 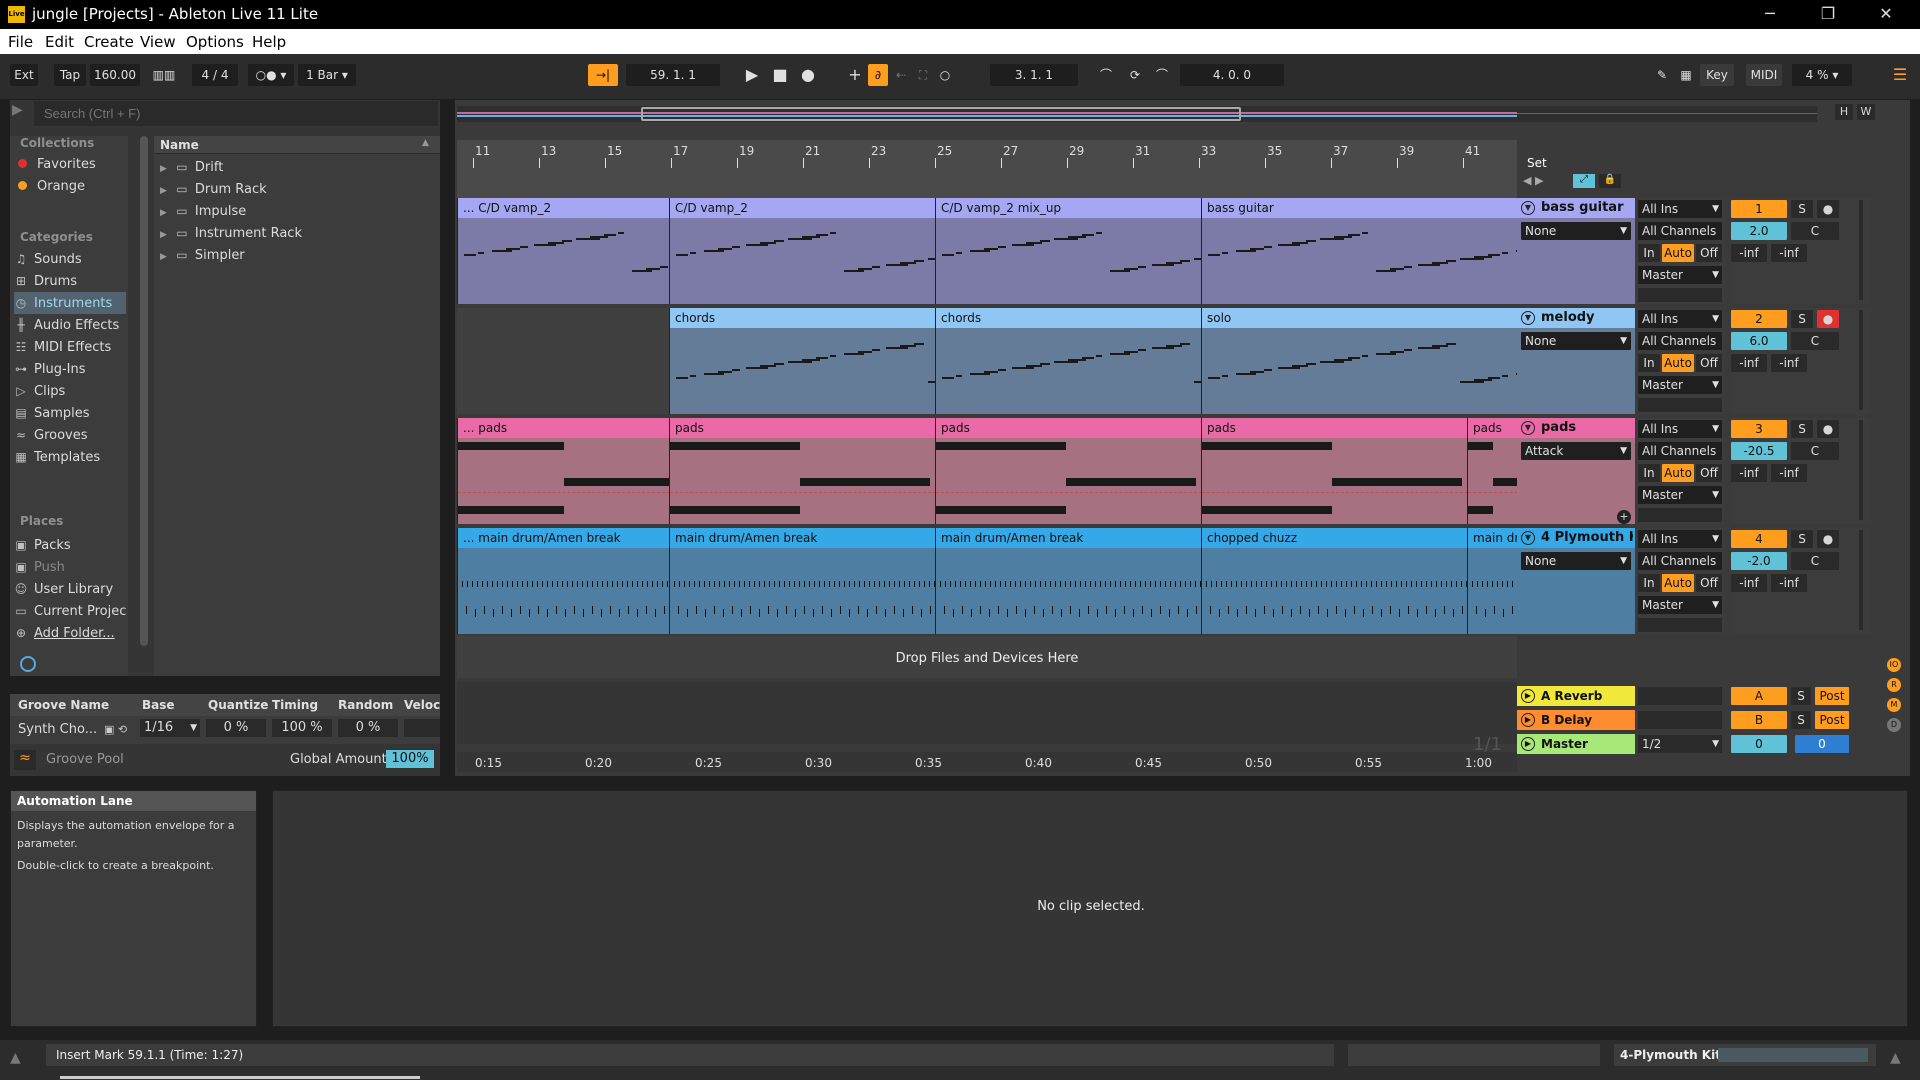 I want to click on groove-velocity-field, so click(x=422, y=728).